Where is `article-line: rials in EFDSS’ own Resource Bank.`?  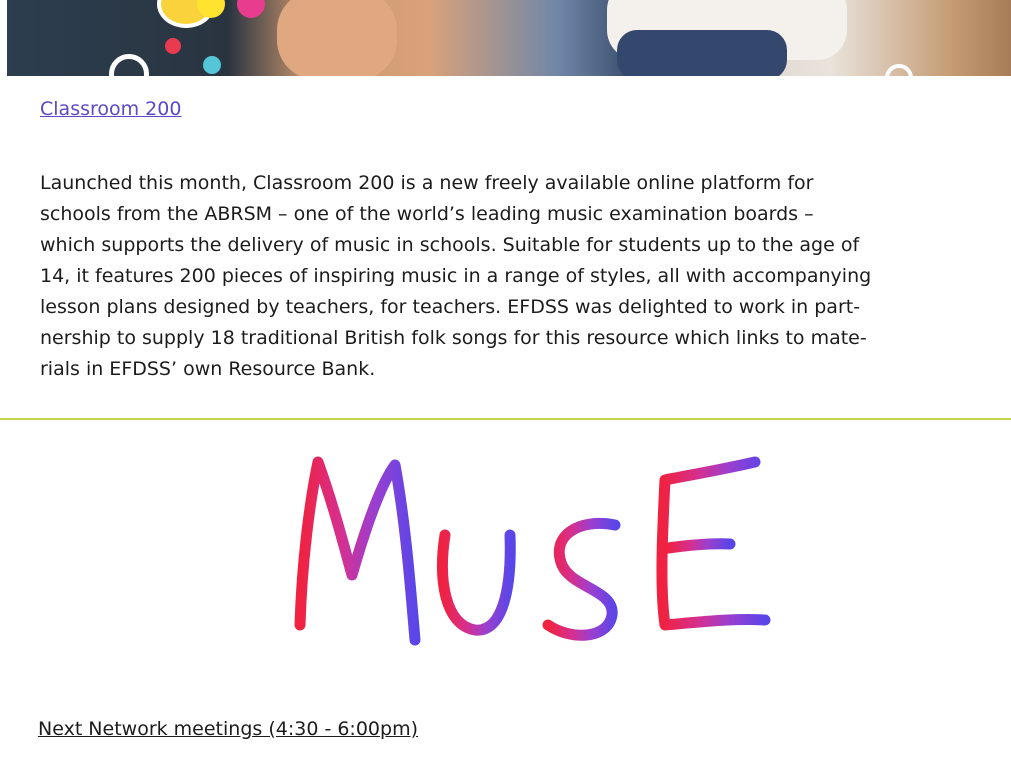
article-line: rials in EFDSS’ own Resource Bank. is located at coordinates (208, 369).